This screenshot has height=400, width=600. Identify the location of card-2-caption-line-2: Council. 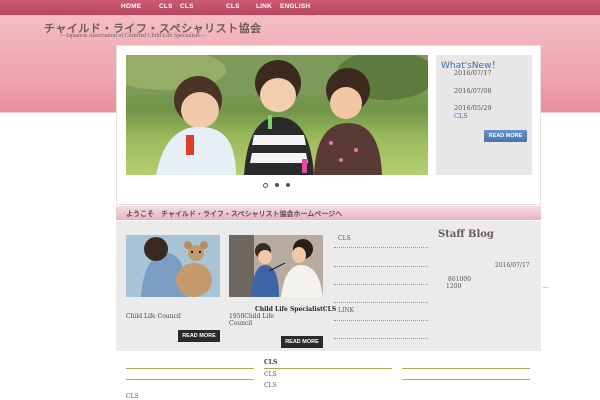
(241, 323).